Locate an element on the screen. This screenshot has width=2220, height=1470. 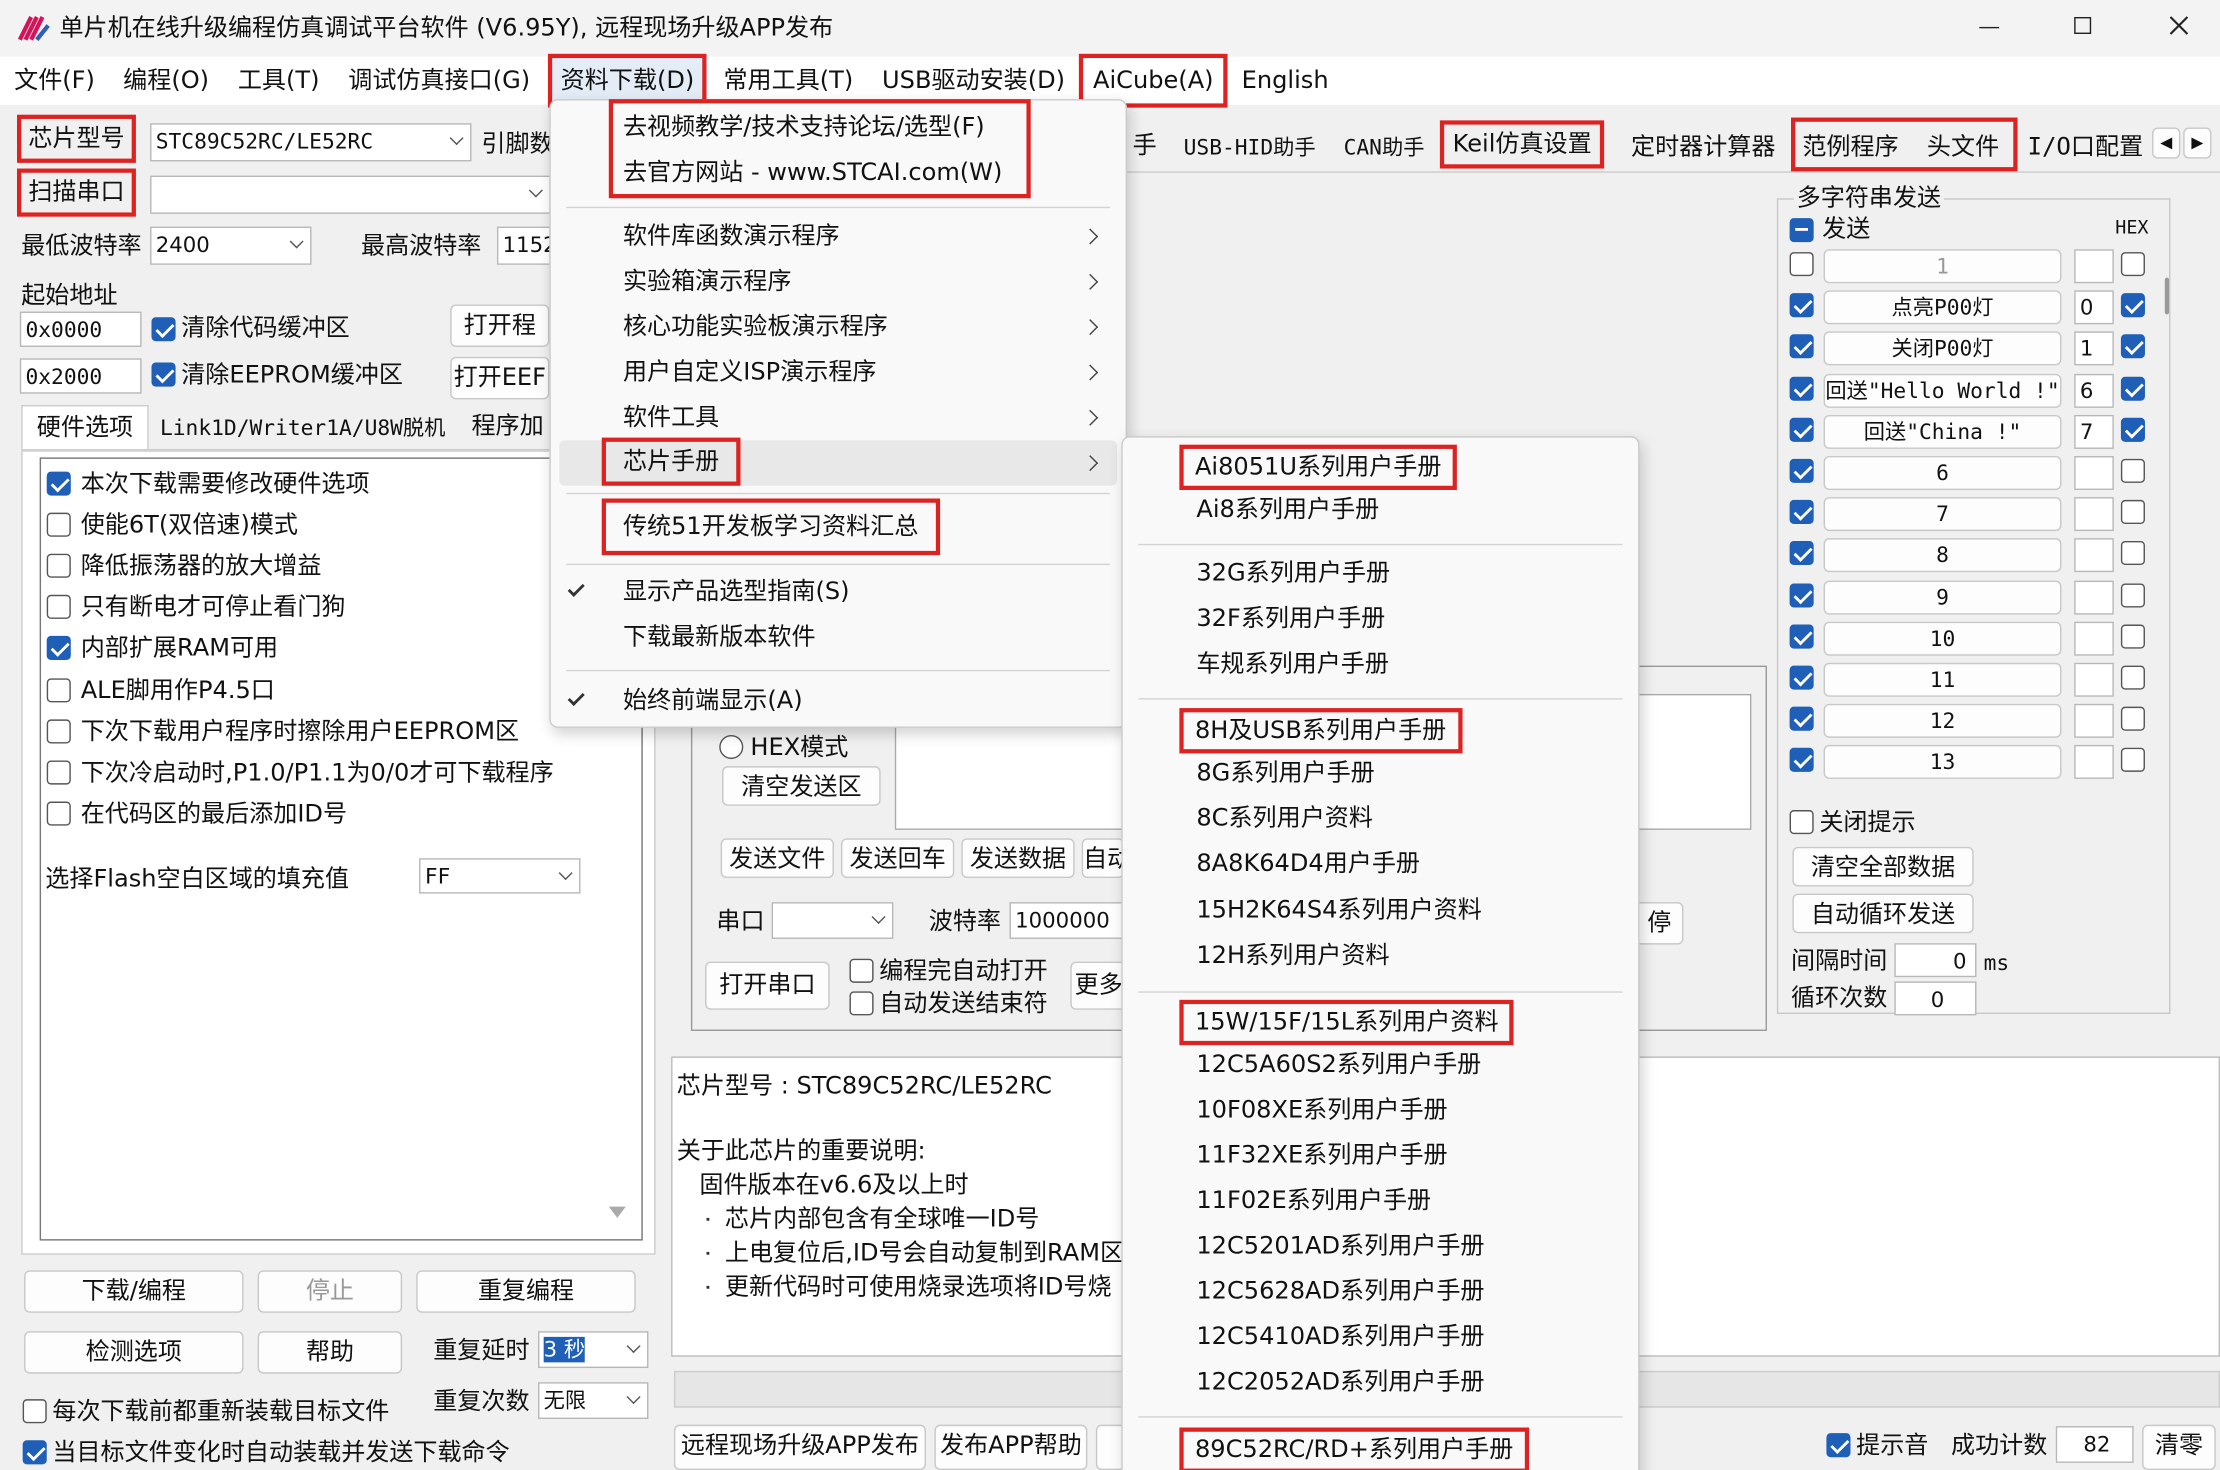
scroll-down-icon is located at coordinates (617, 1212).